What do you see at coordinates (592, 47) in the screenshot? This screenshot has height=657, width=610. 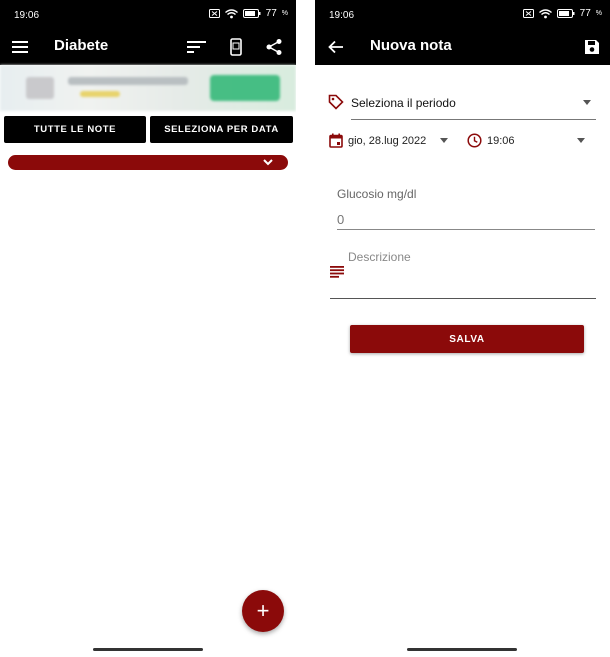 I see `save-disk-icon` at bounding box center [592, 47].